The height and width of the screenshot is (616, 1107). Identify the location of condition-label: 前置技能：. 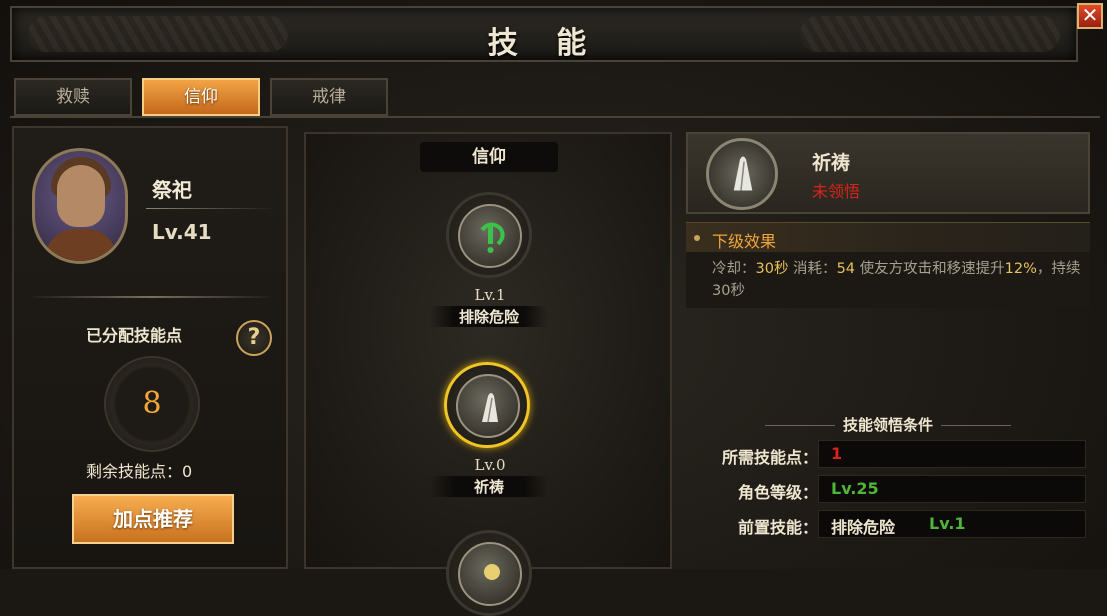
(777, 527).